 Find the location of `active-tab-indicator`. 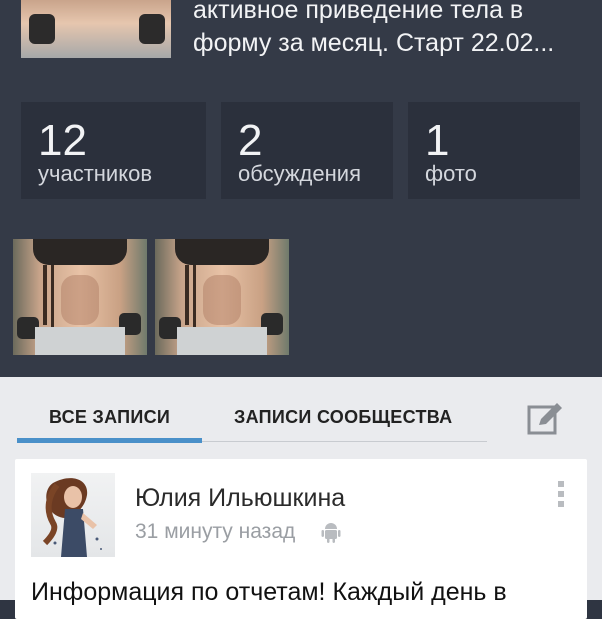

active-tab-indicator is located at coordinates (109, 440).